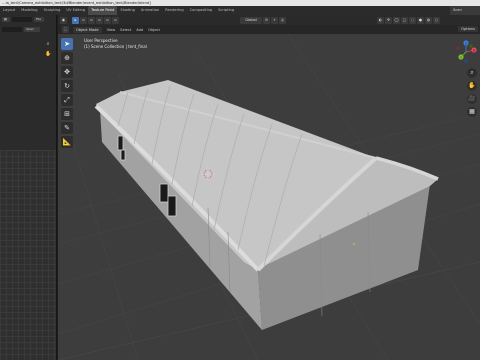 The width and height of the screenshot is (480, 360). I want to click on tab-rendering: Rendering, so click(174, 10).